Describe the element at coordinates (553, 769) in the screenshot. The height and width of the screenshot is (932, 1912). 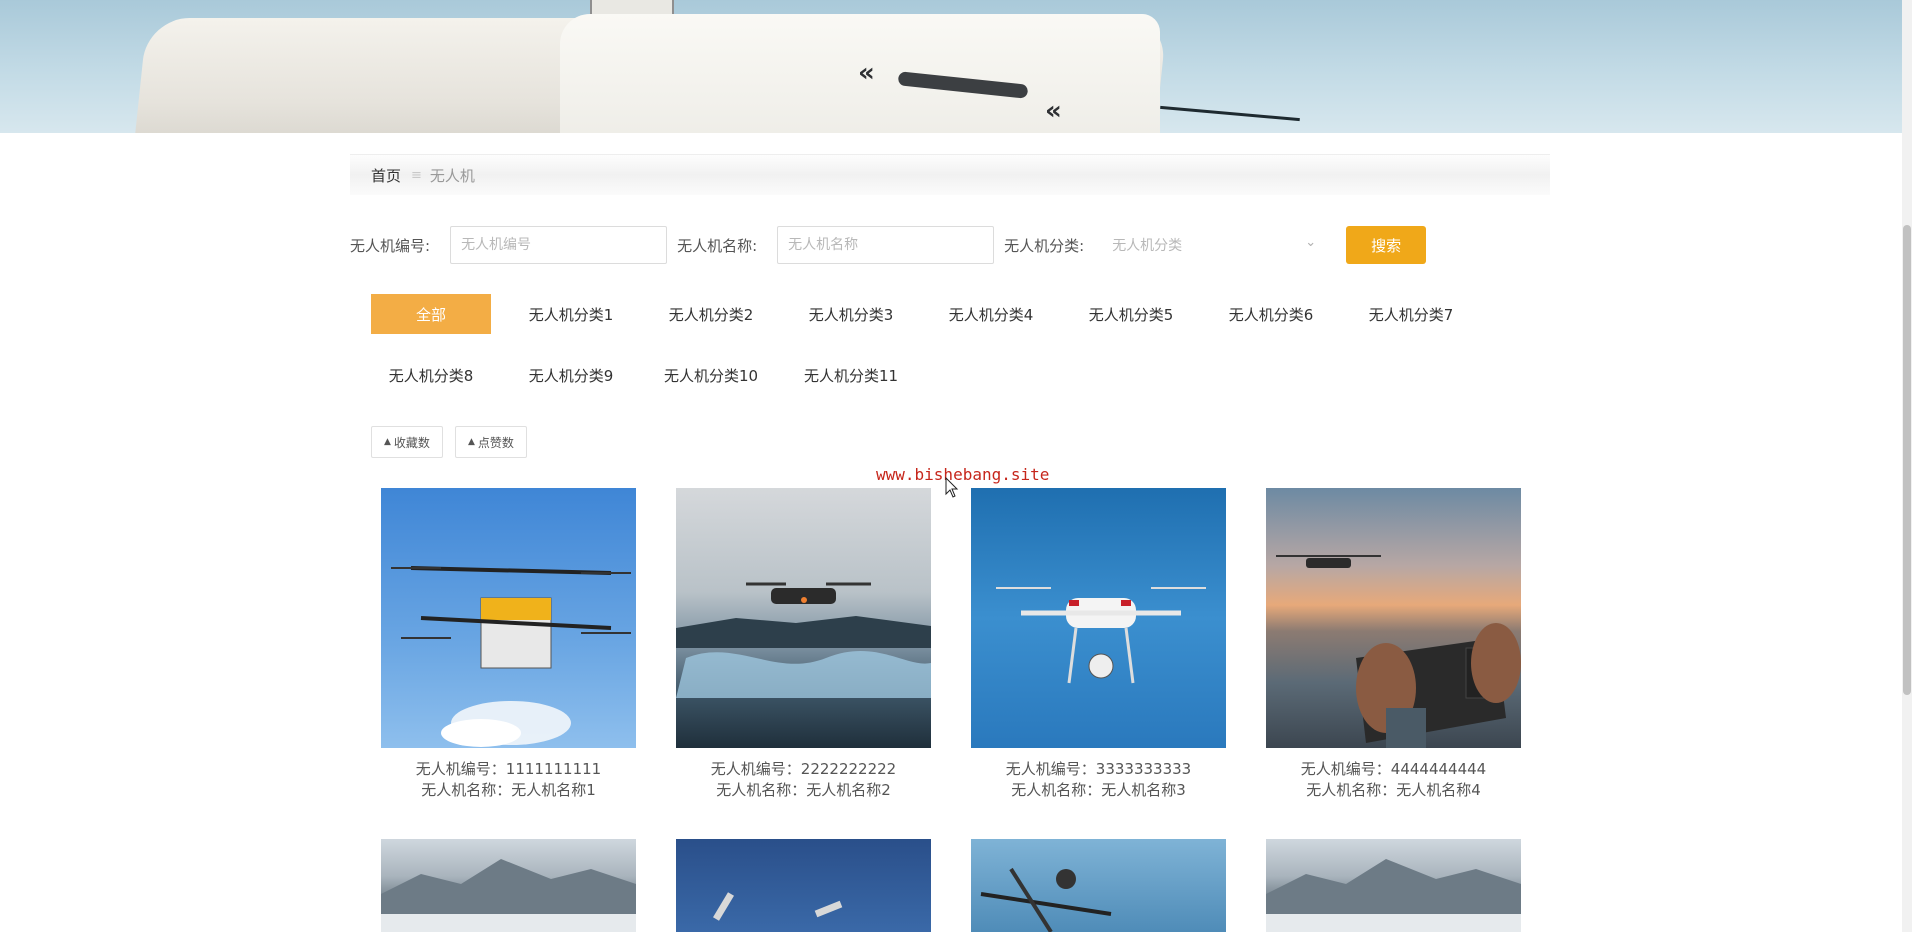
I see `product-code-value: 1111111111` at that location.